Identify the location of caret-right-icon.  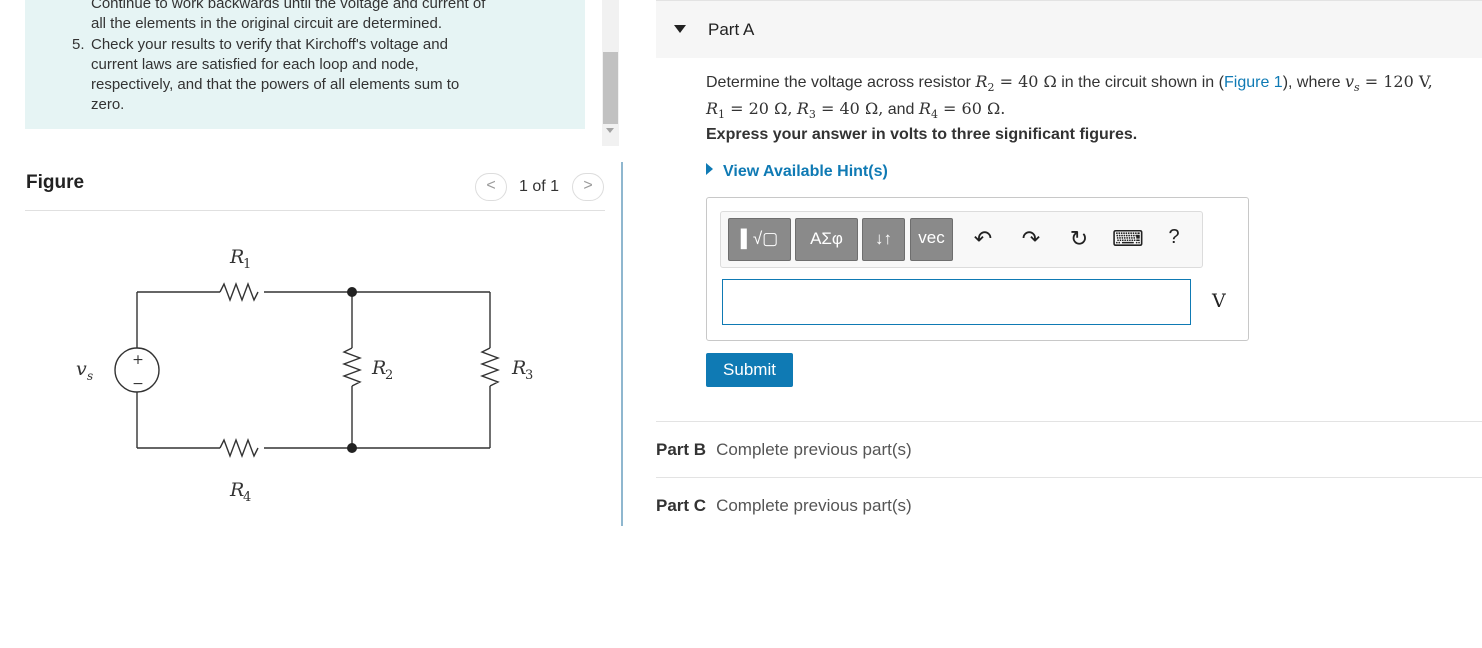
(709, 169).